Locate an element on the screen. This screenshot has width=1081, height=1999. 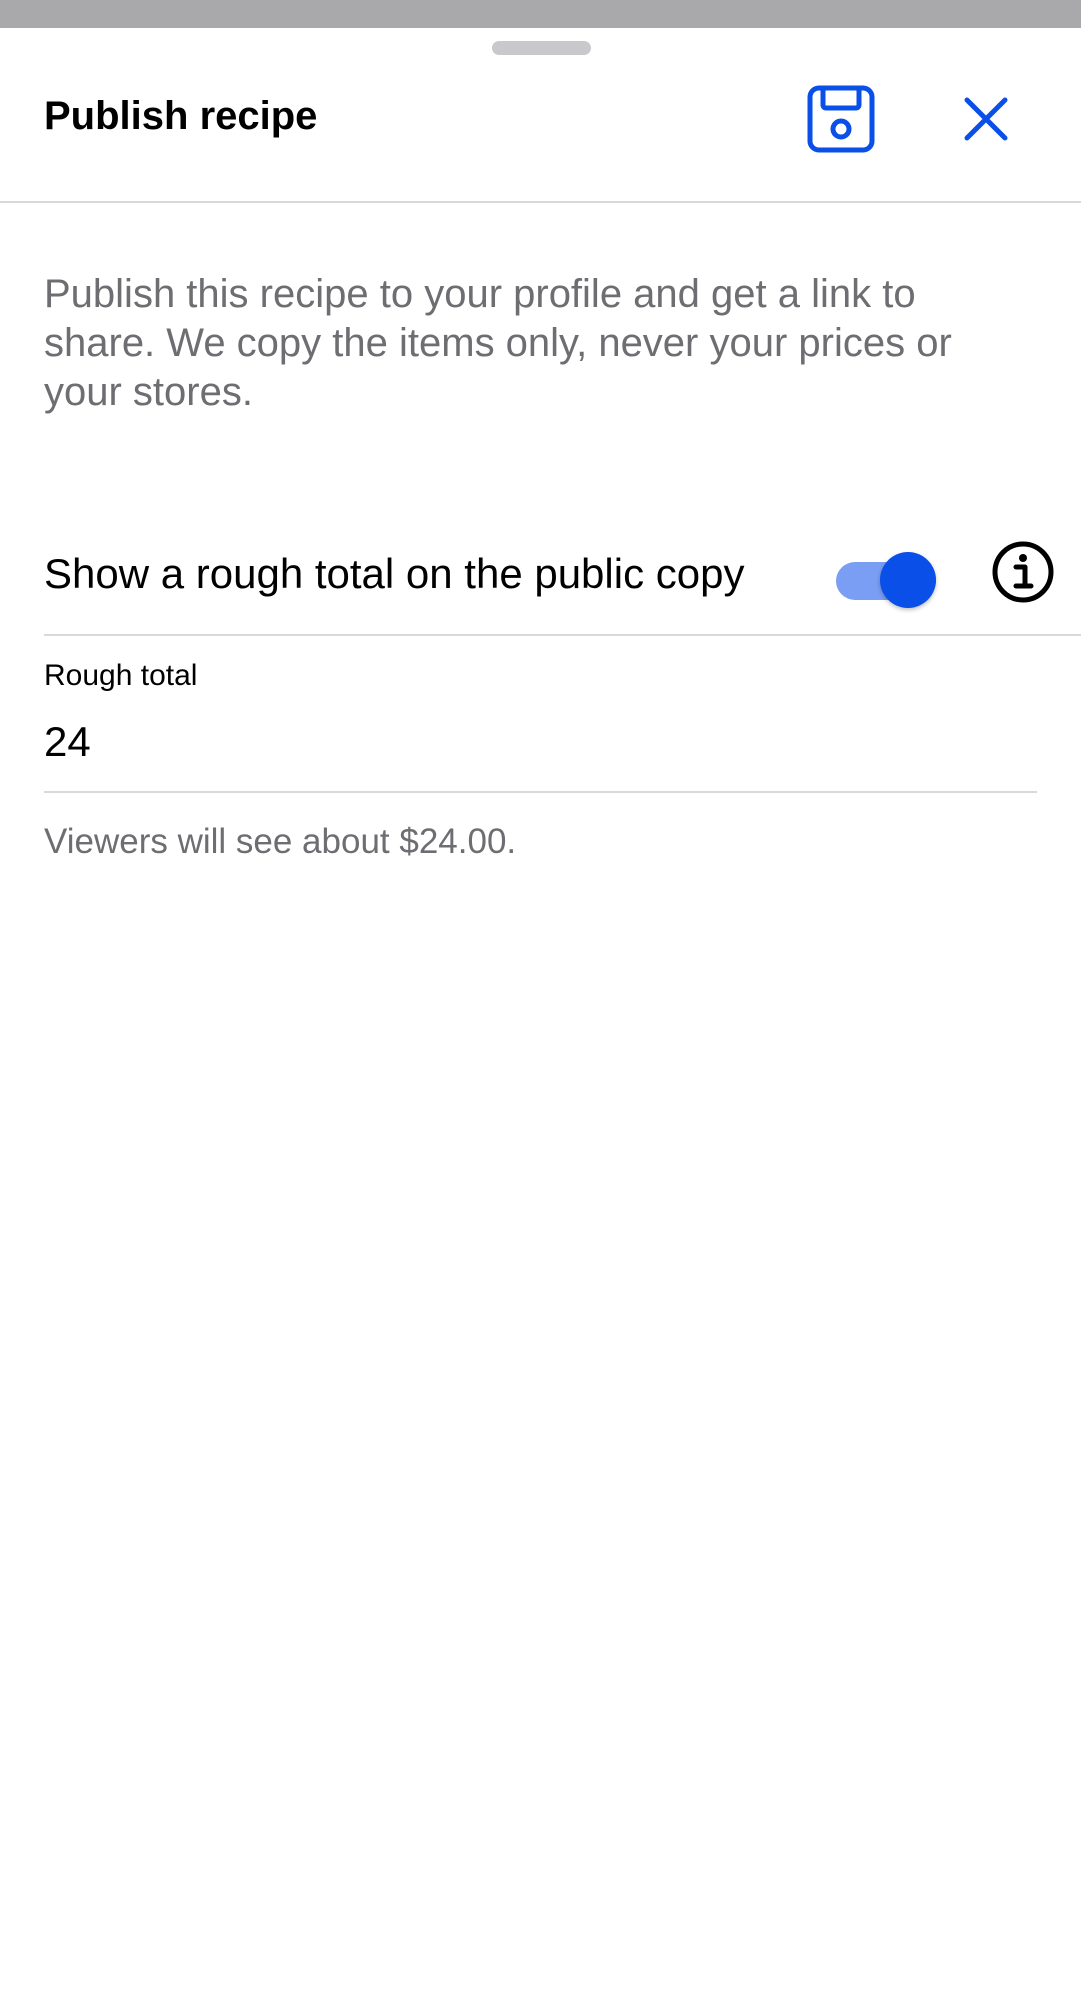
close-icon is located at coordinates (986, 119).